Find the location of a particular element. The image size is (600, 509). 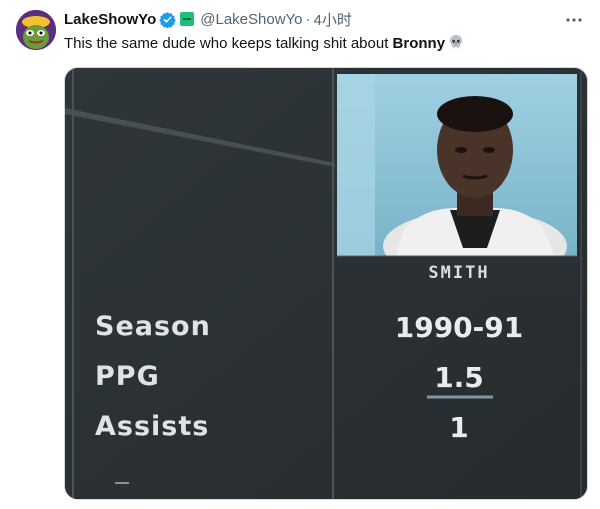

timestamp: 4小时 is located at coordinates (333, 19).